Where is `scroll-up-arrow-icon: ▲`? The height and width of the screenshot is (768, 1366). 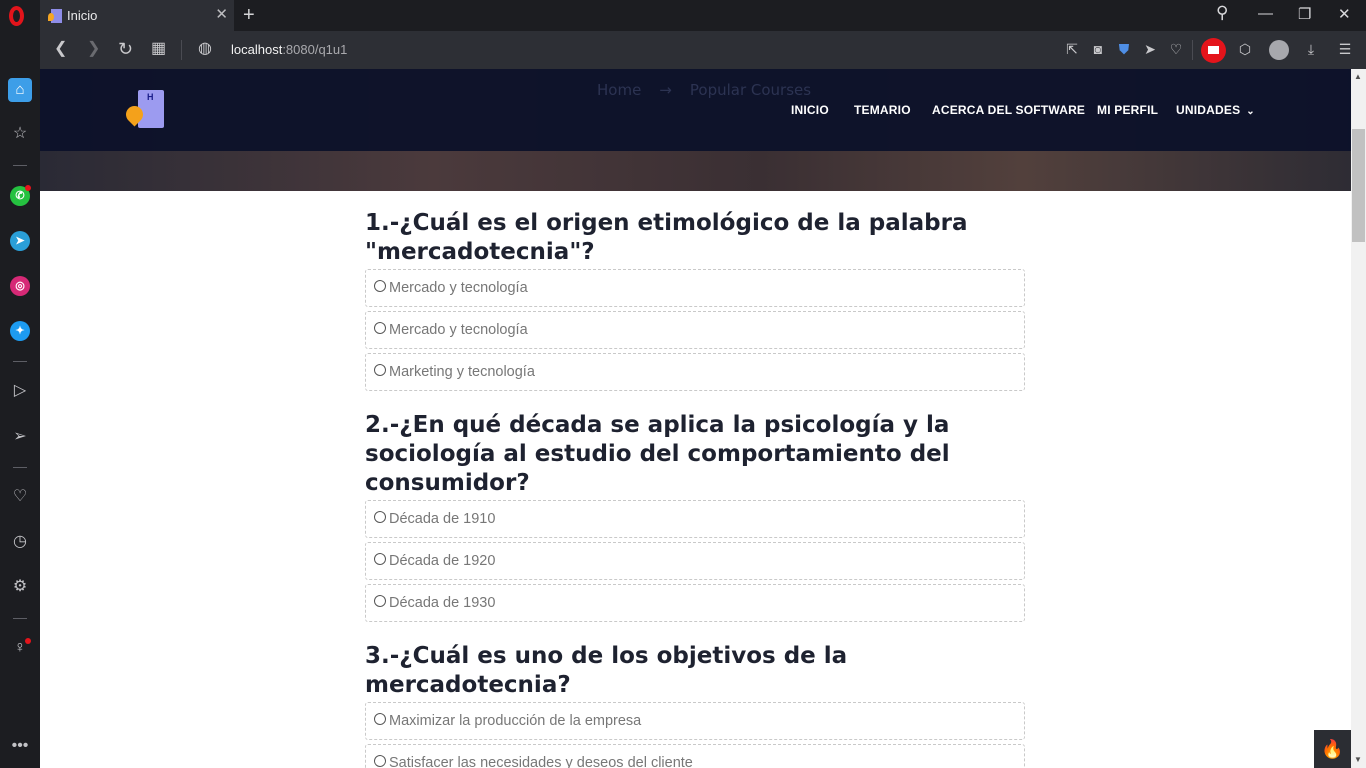 scroll-up-arrow-icon: ▲ is located at coordinates (1358, 76).